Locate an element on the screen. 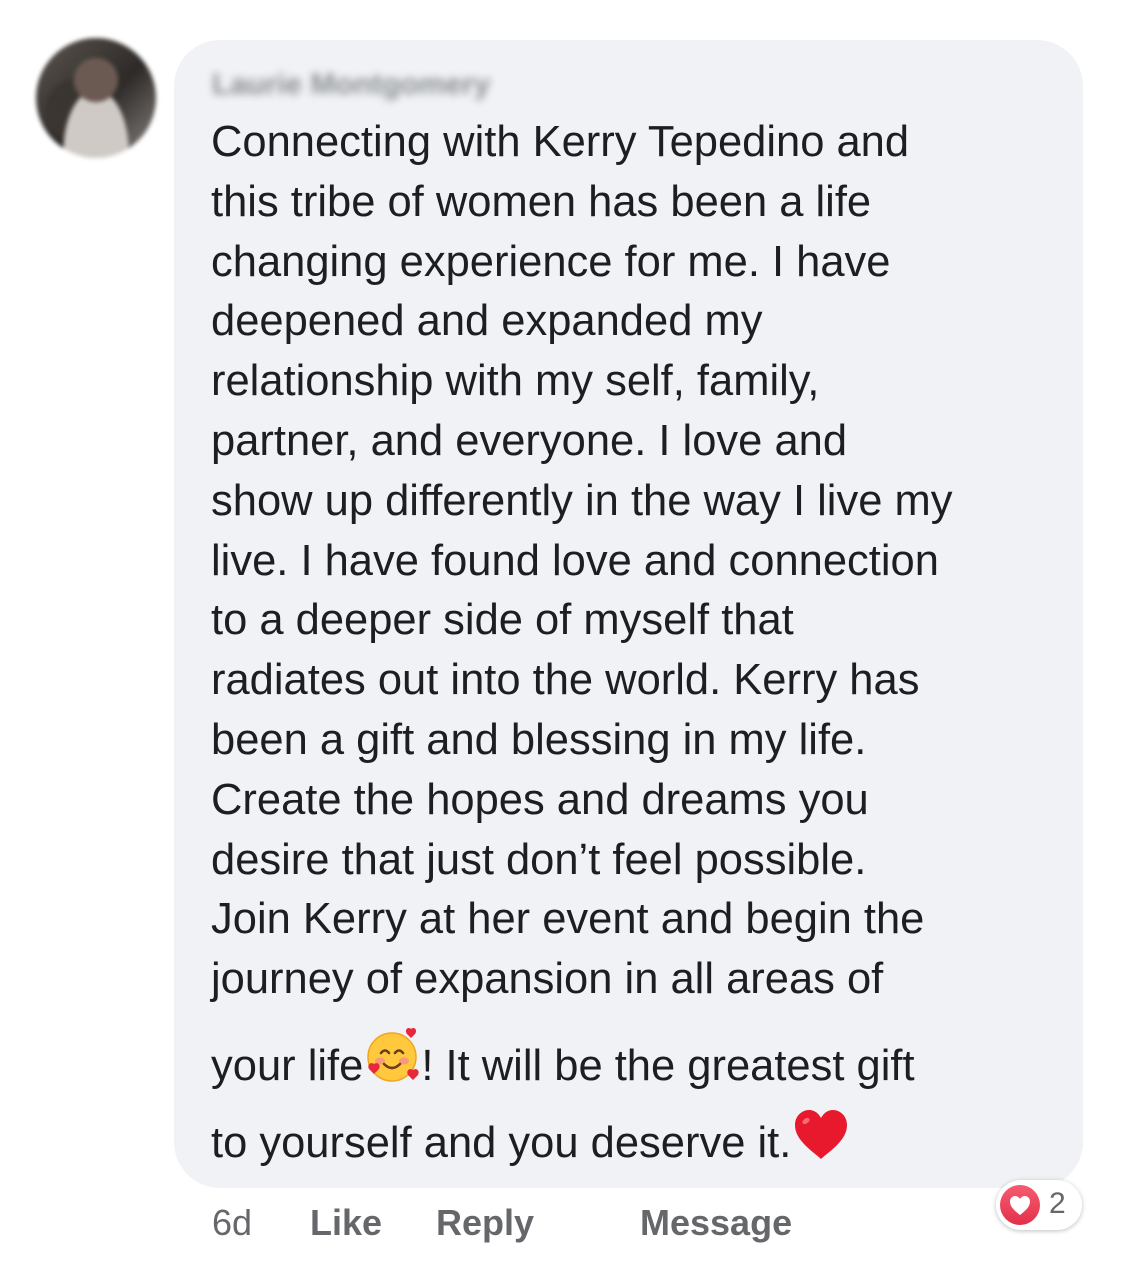 The height and width of the screenshot is (1273, 1125). comment-line-part: to yourself and you deserve it. is located at coordinates (501, 1142).